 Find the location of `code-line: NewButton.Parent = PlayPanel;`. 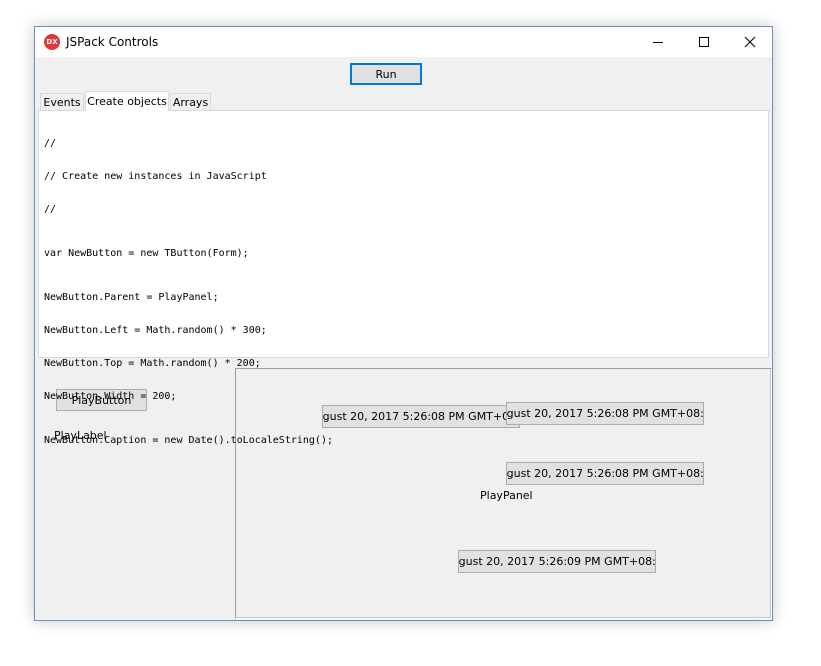

code-line: NewButton.Parent = PlayPanel; is located at coordinates (131, 297).